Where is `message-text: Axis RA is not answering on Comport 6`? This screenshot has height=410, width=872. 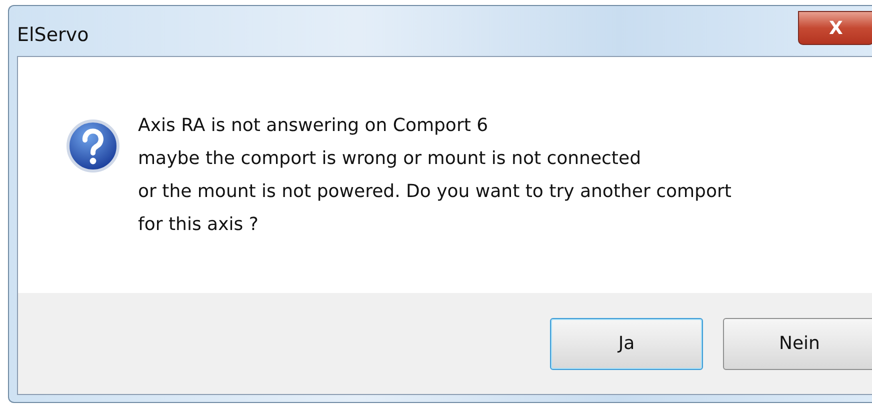 message-text: Axis RA is not answering on Comport 6 is located at coordinates (314, 126).